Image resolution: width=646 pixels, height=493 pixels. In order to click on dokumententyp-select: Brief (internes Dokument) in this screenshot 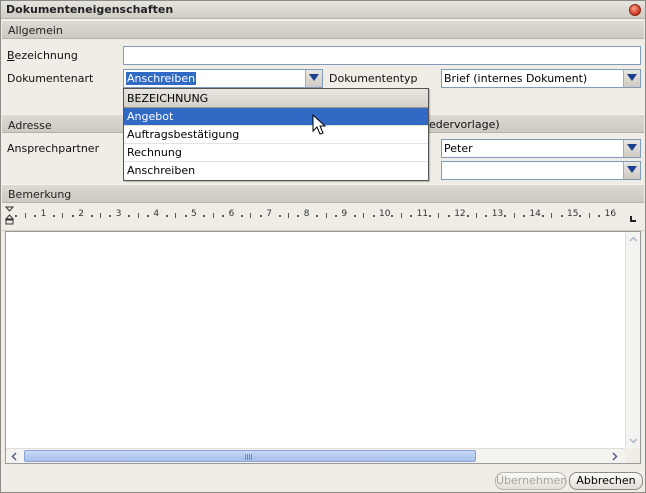, I will do `click(541, 78)`.